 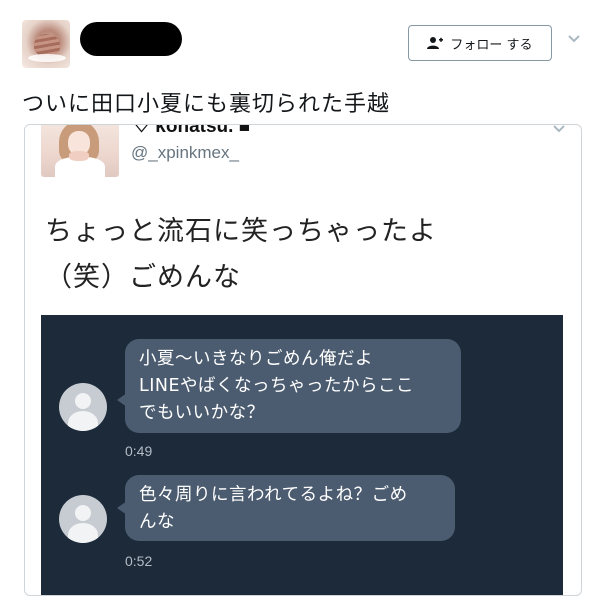 I want to click on embedded-tweet-text: ちょっと流石に笑っちゃったよ （笑）ごめんな, so click(x=305, y=255).